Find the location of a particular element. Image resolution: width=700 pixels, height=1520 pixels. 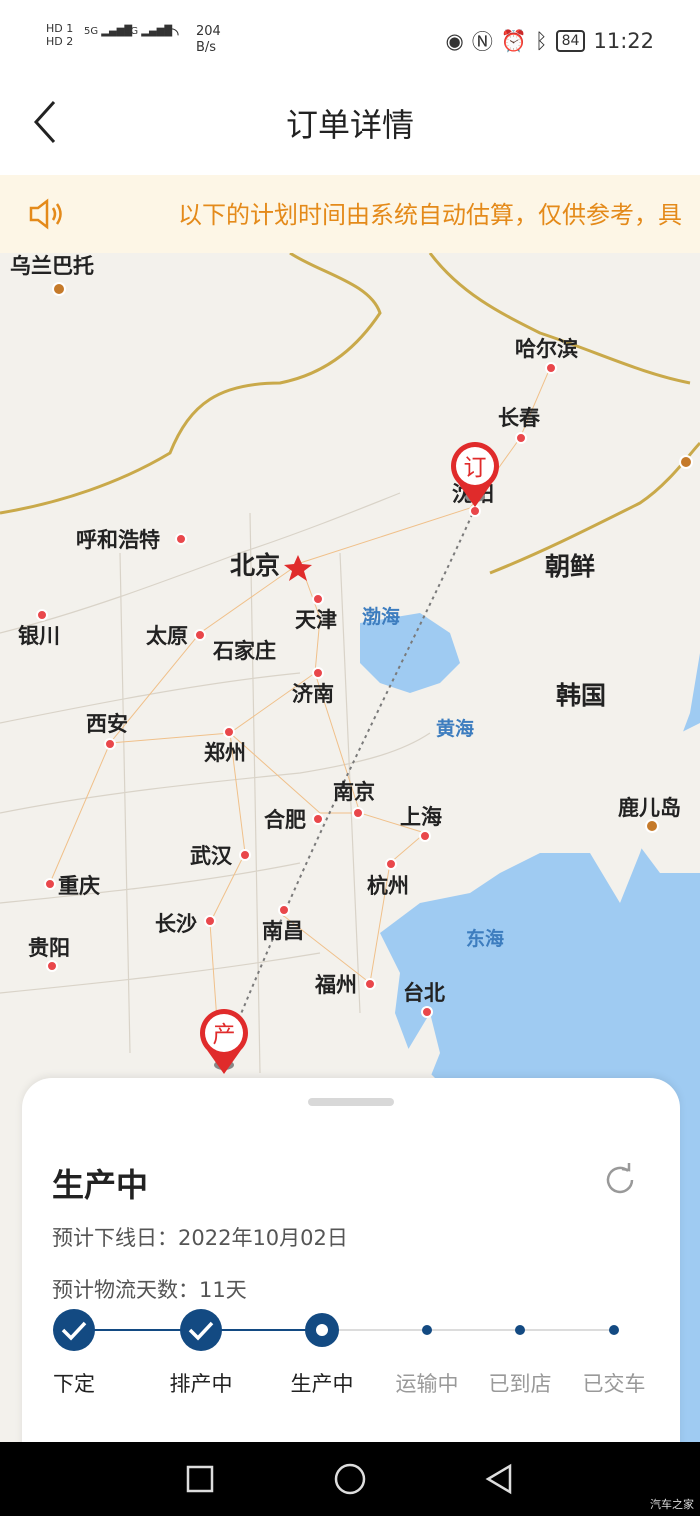

alarm-icon: ⏰ is located at coordinates (514, 40).